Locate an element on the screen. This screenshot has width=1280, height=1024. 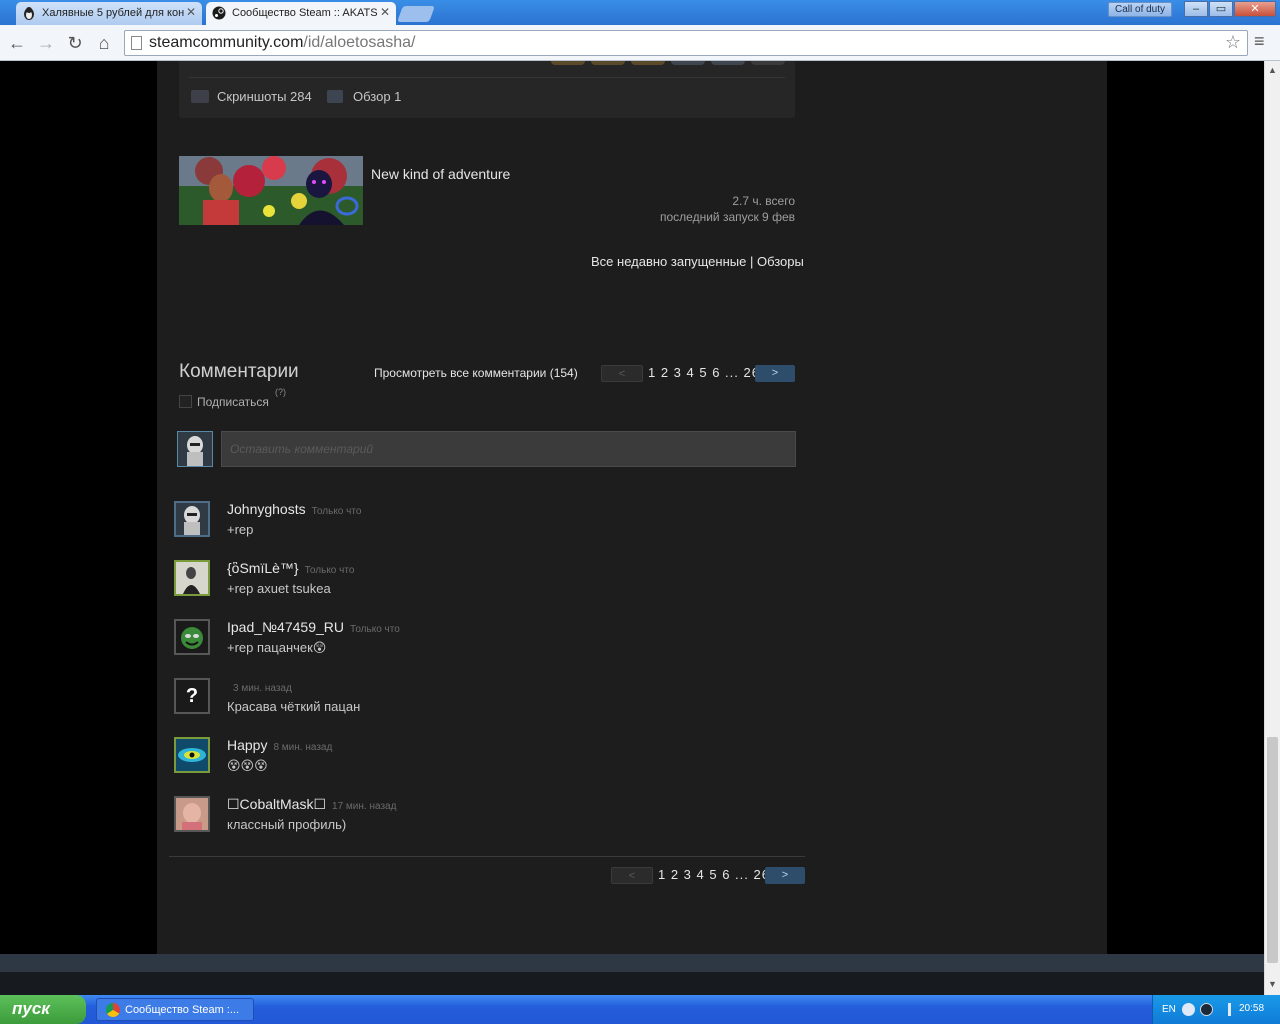
scroll-up-icon: ▲ is located at coordinates (1272, 70).